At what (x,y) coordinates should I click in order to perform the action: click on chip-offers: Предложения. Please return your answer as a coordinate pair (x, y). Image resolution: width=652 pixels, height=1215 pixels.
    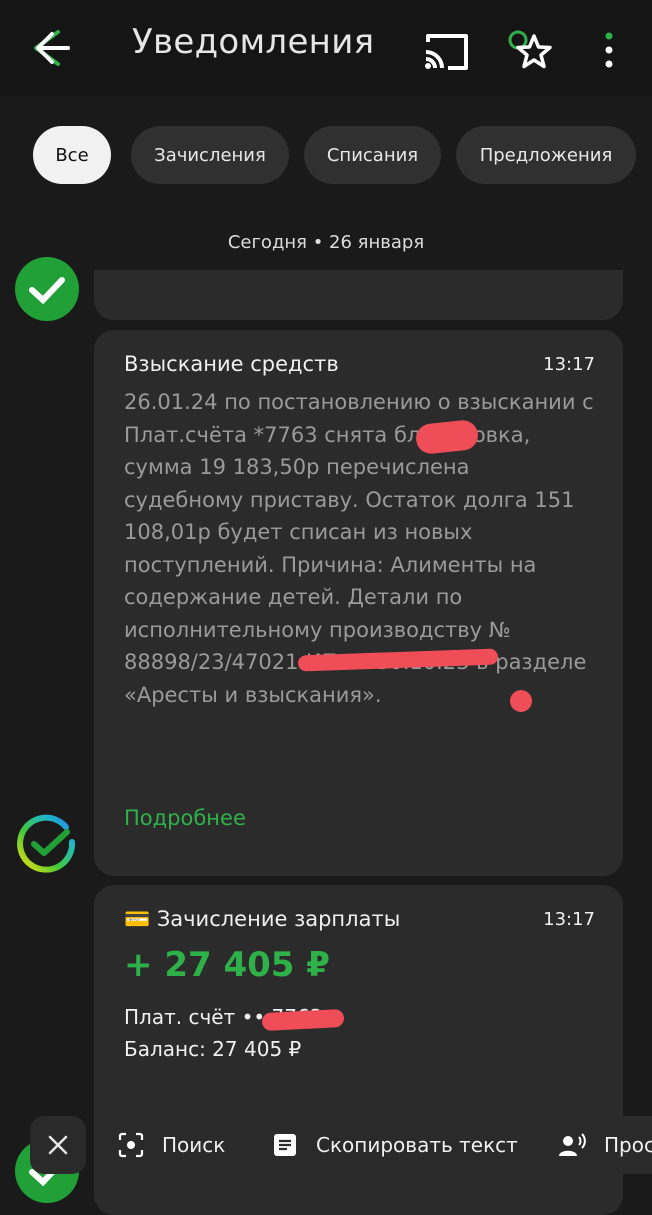
    Looking at the image, I should click on (546, 155).